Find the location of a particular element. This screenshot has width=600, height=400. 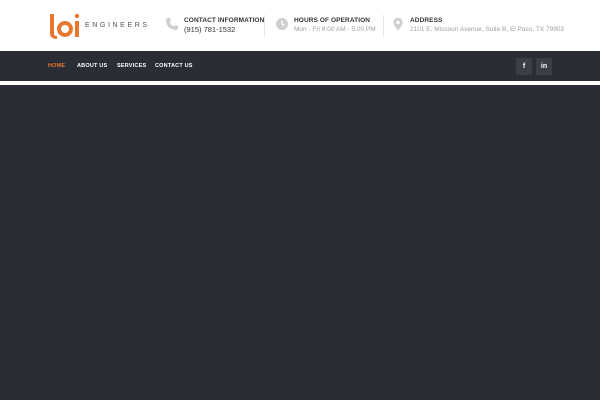

nav-services: SERVICES is located at coordinates (131, 66).